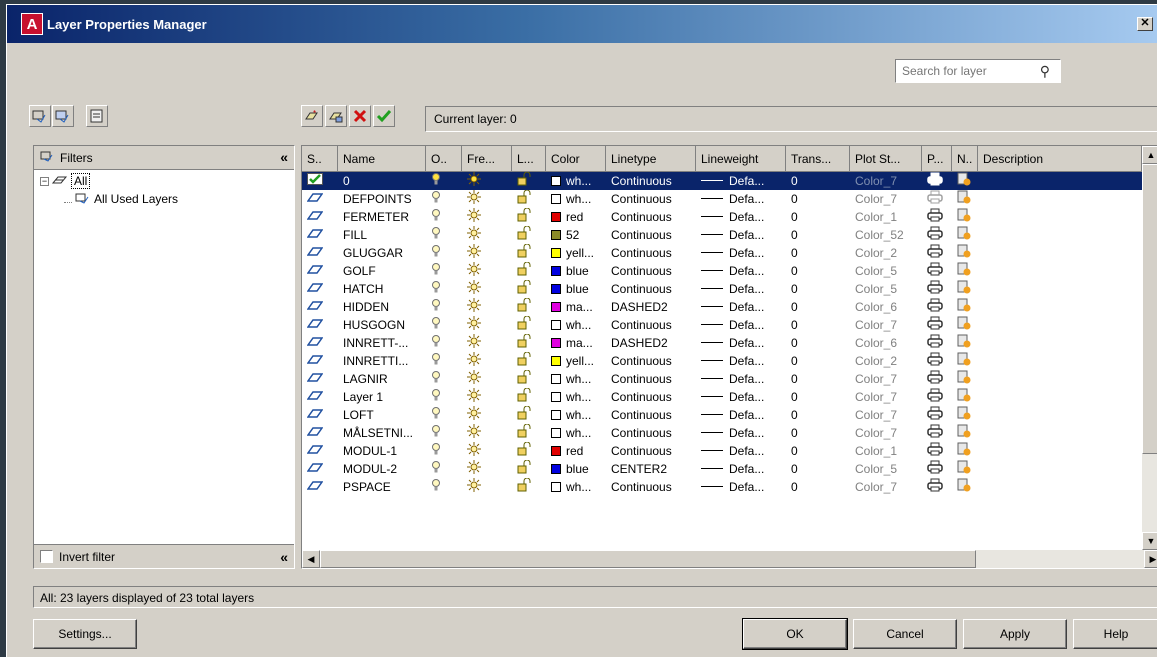  I want to click on ok-button: OK, so click(795, 634).